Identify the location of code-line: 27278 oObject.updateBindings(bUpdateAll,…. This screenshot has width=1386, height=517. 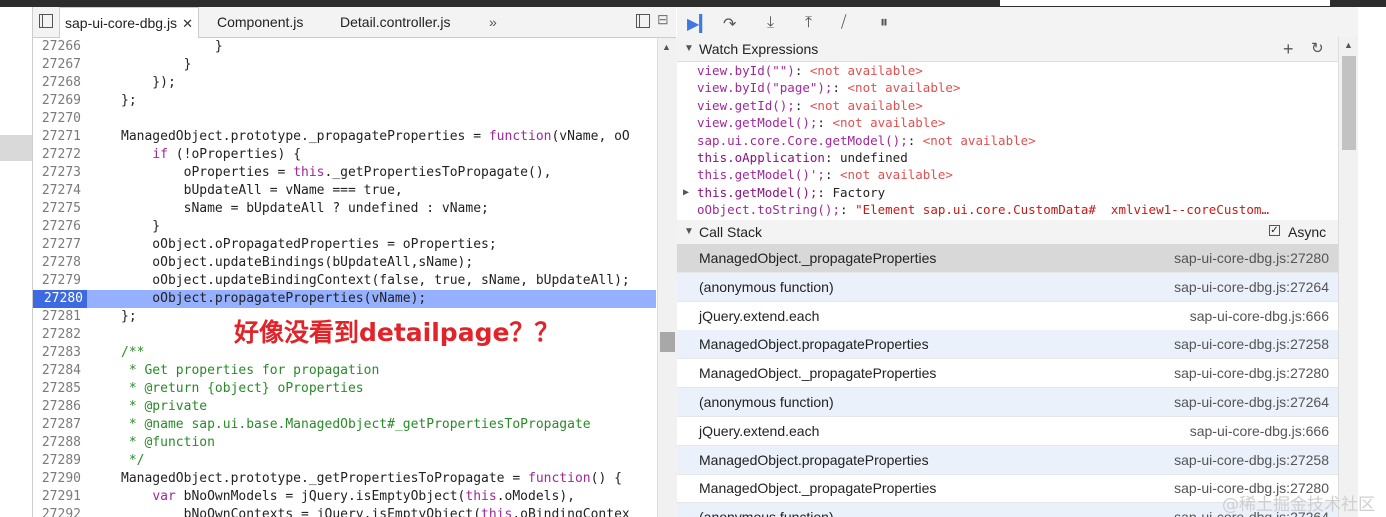
(344, 263).